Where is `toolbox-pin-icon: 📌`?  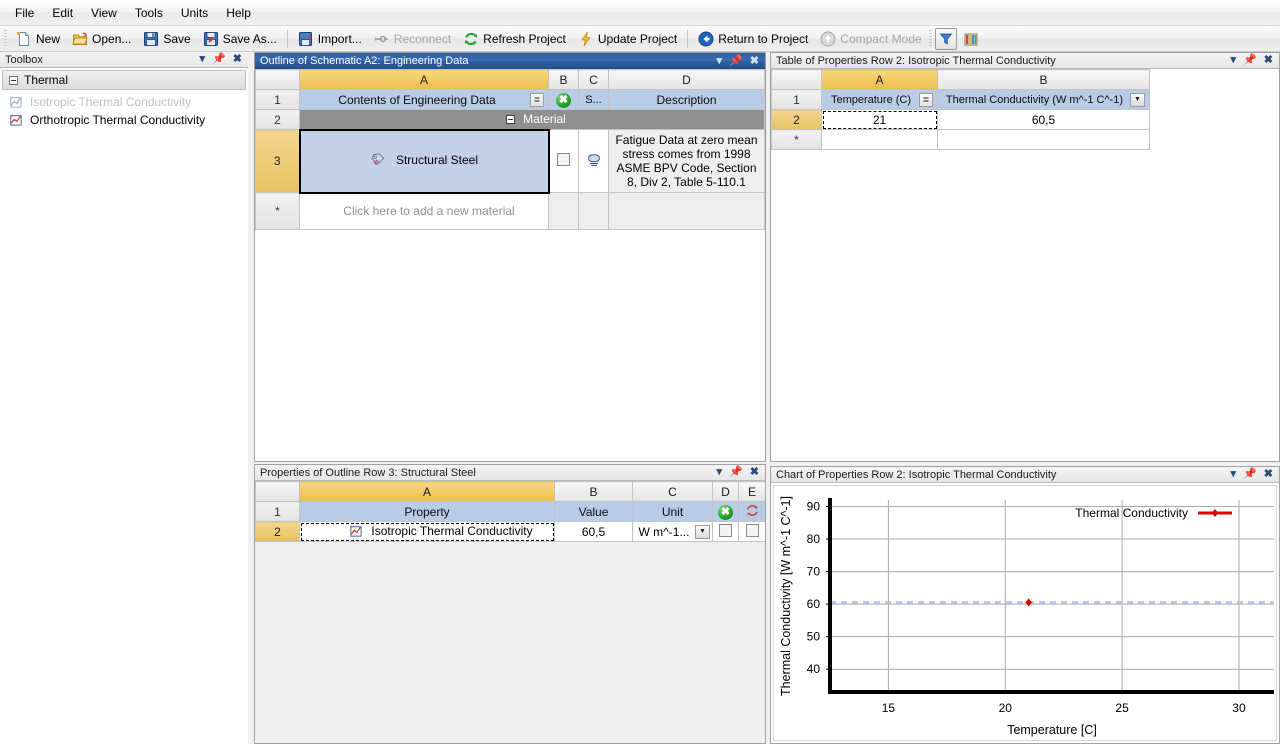 toolbox-pin-icon: 📌 is located at coordinates (219, 59).